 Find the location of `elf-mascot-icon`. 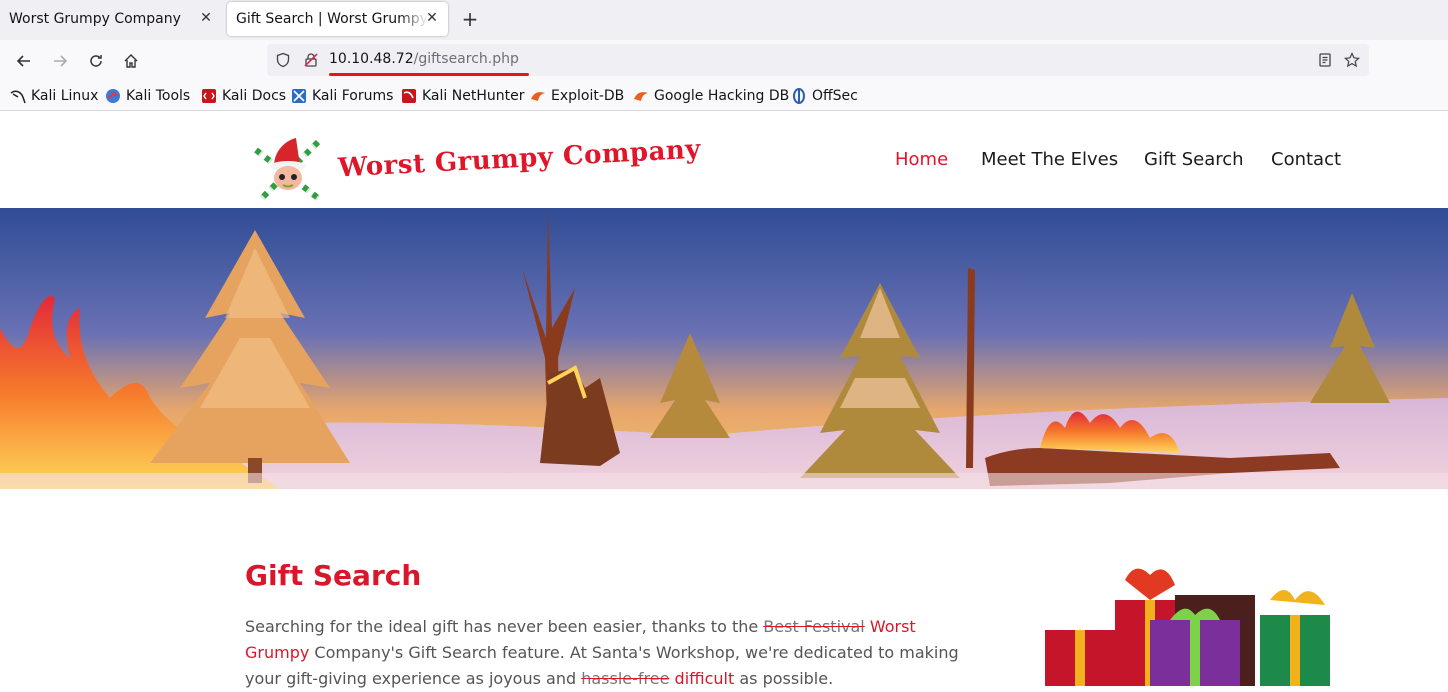

elf-mascot-icon is located at coordinates (287, 169).